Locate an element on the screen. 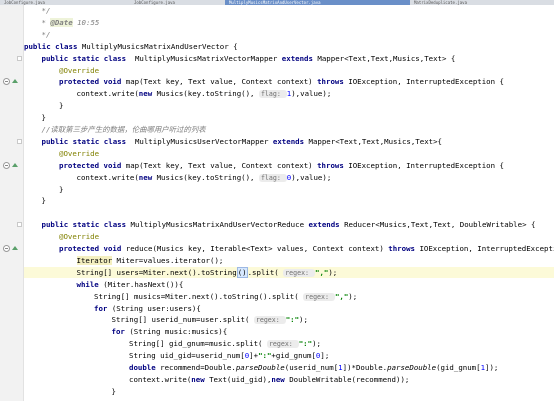  code-token: () is located at coordinates (242, 272).